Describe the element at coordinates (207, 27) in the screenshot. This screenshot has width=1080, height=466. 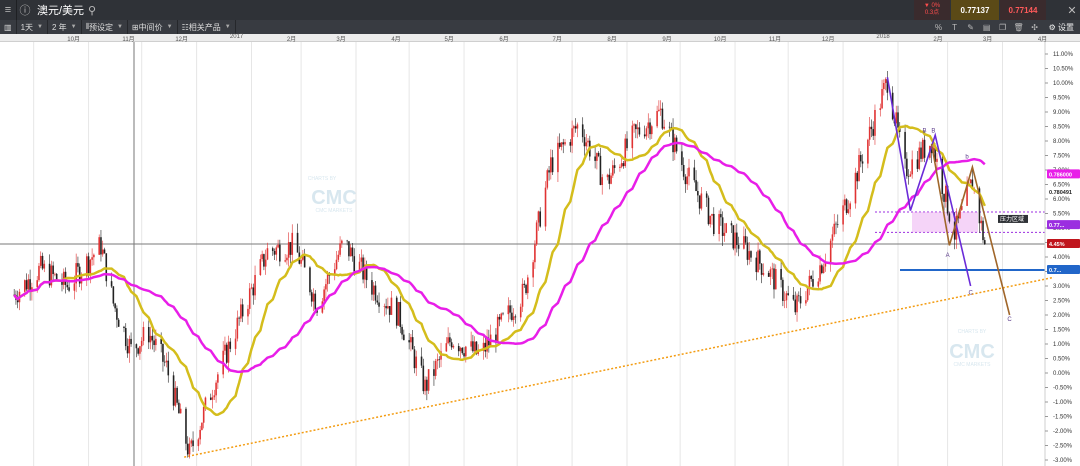
I see `related-products-select: ☷ 相关产品 ▼` at that location.